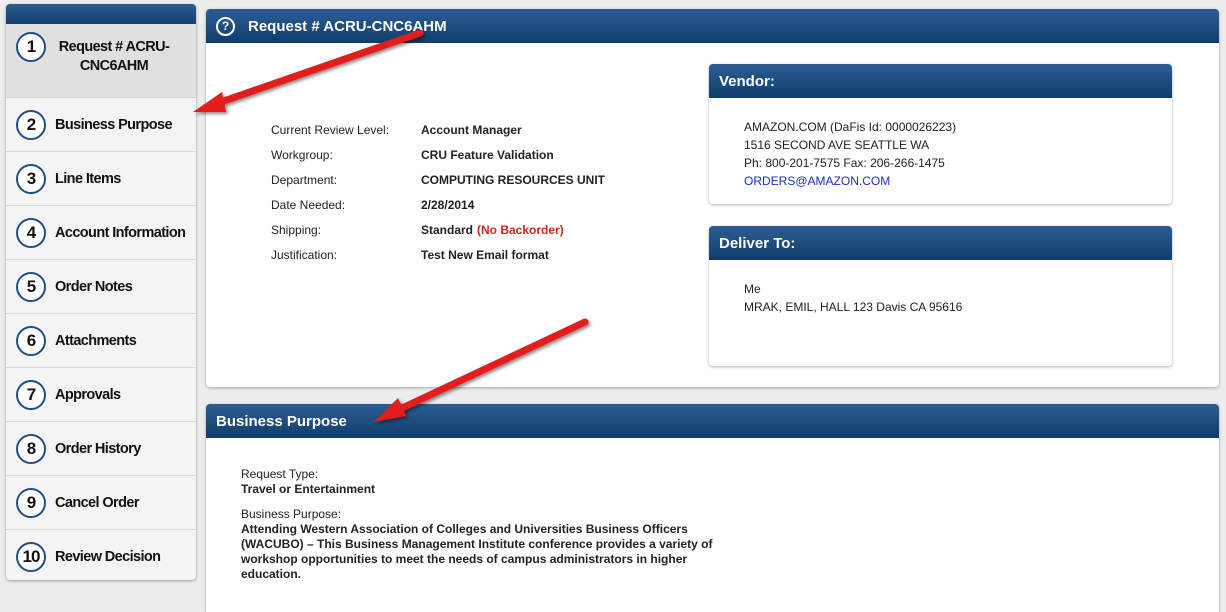 Image resolution: width=1226 pixels, height=612 pixels. Describe the element at coordinates (853, 298) in the screenshot. I see `deliver-details: Me MRAK, EMIL, HALL 123 Davis CA 95616` at that location.